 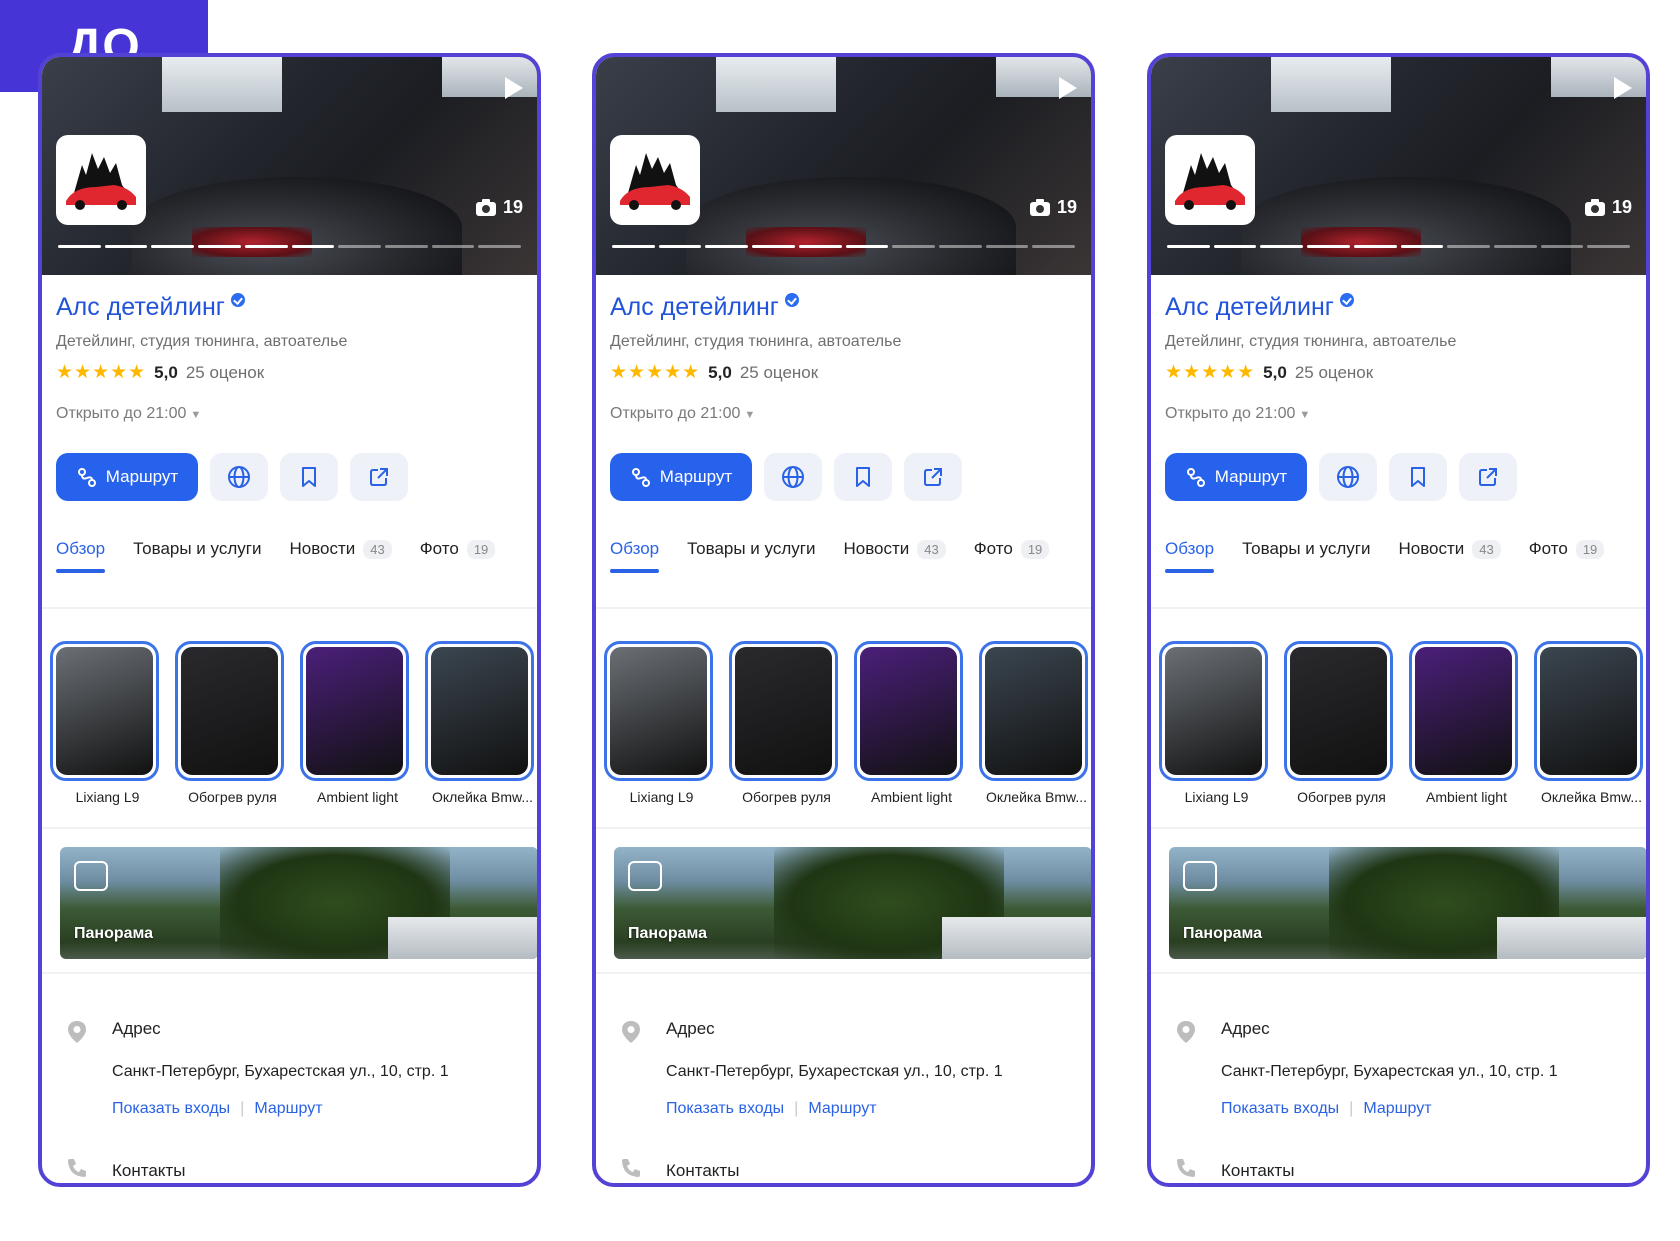 I want to click on photo-count: 19, so click(x=512, y=207).